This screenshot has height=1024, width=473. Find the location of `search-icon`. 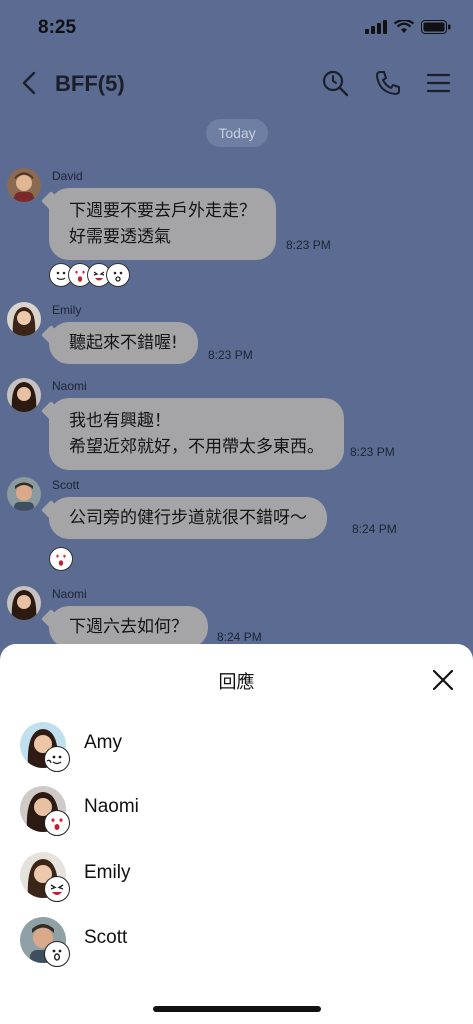

search-icon is located at coordinates (335, 83).